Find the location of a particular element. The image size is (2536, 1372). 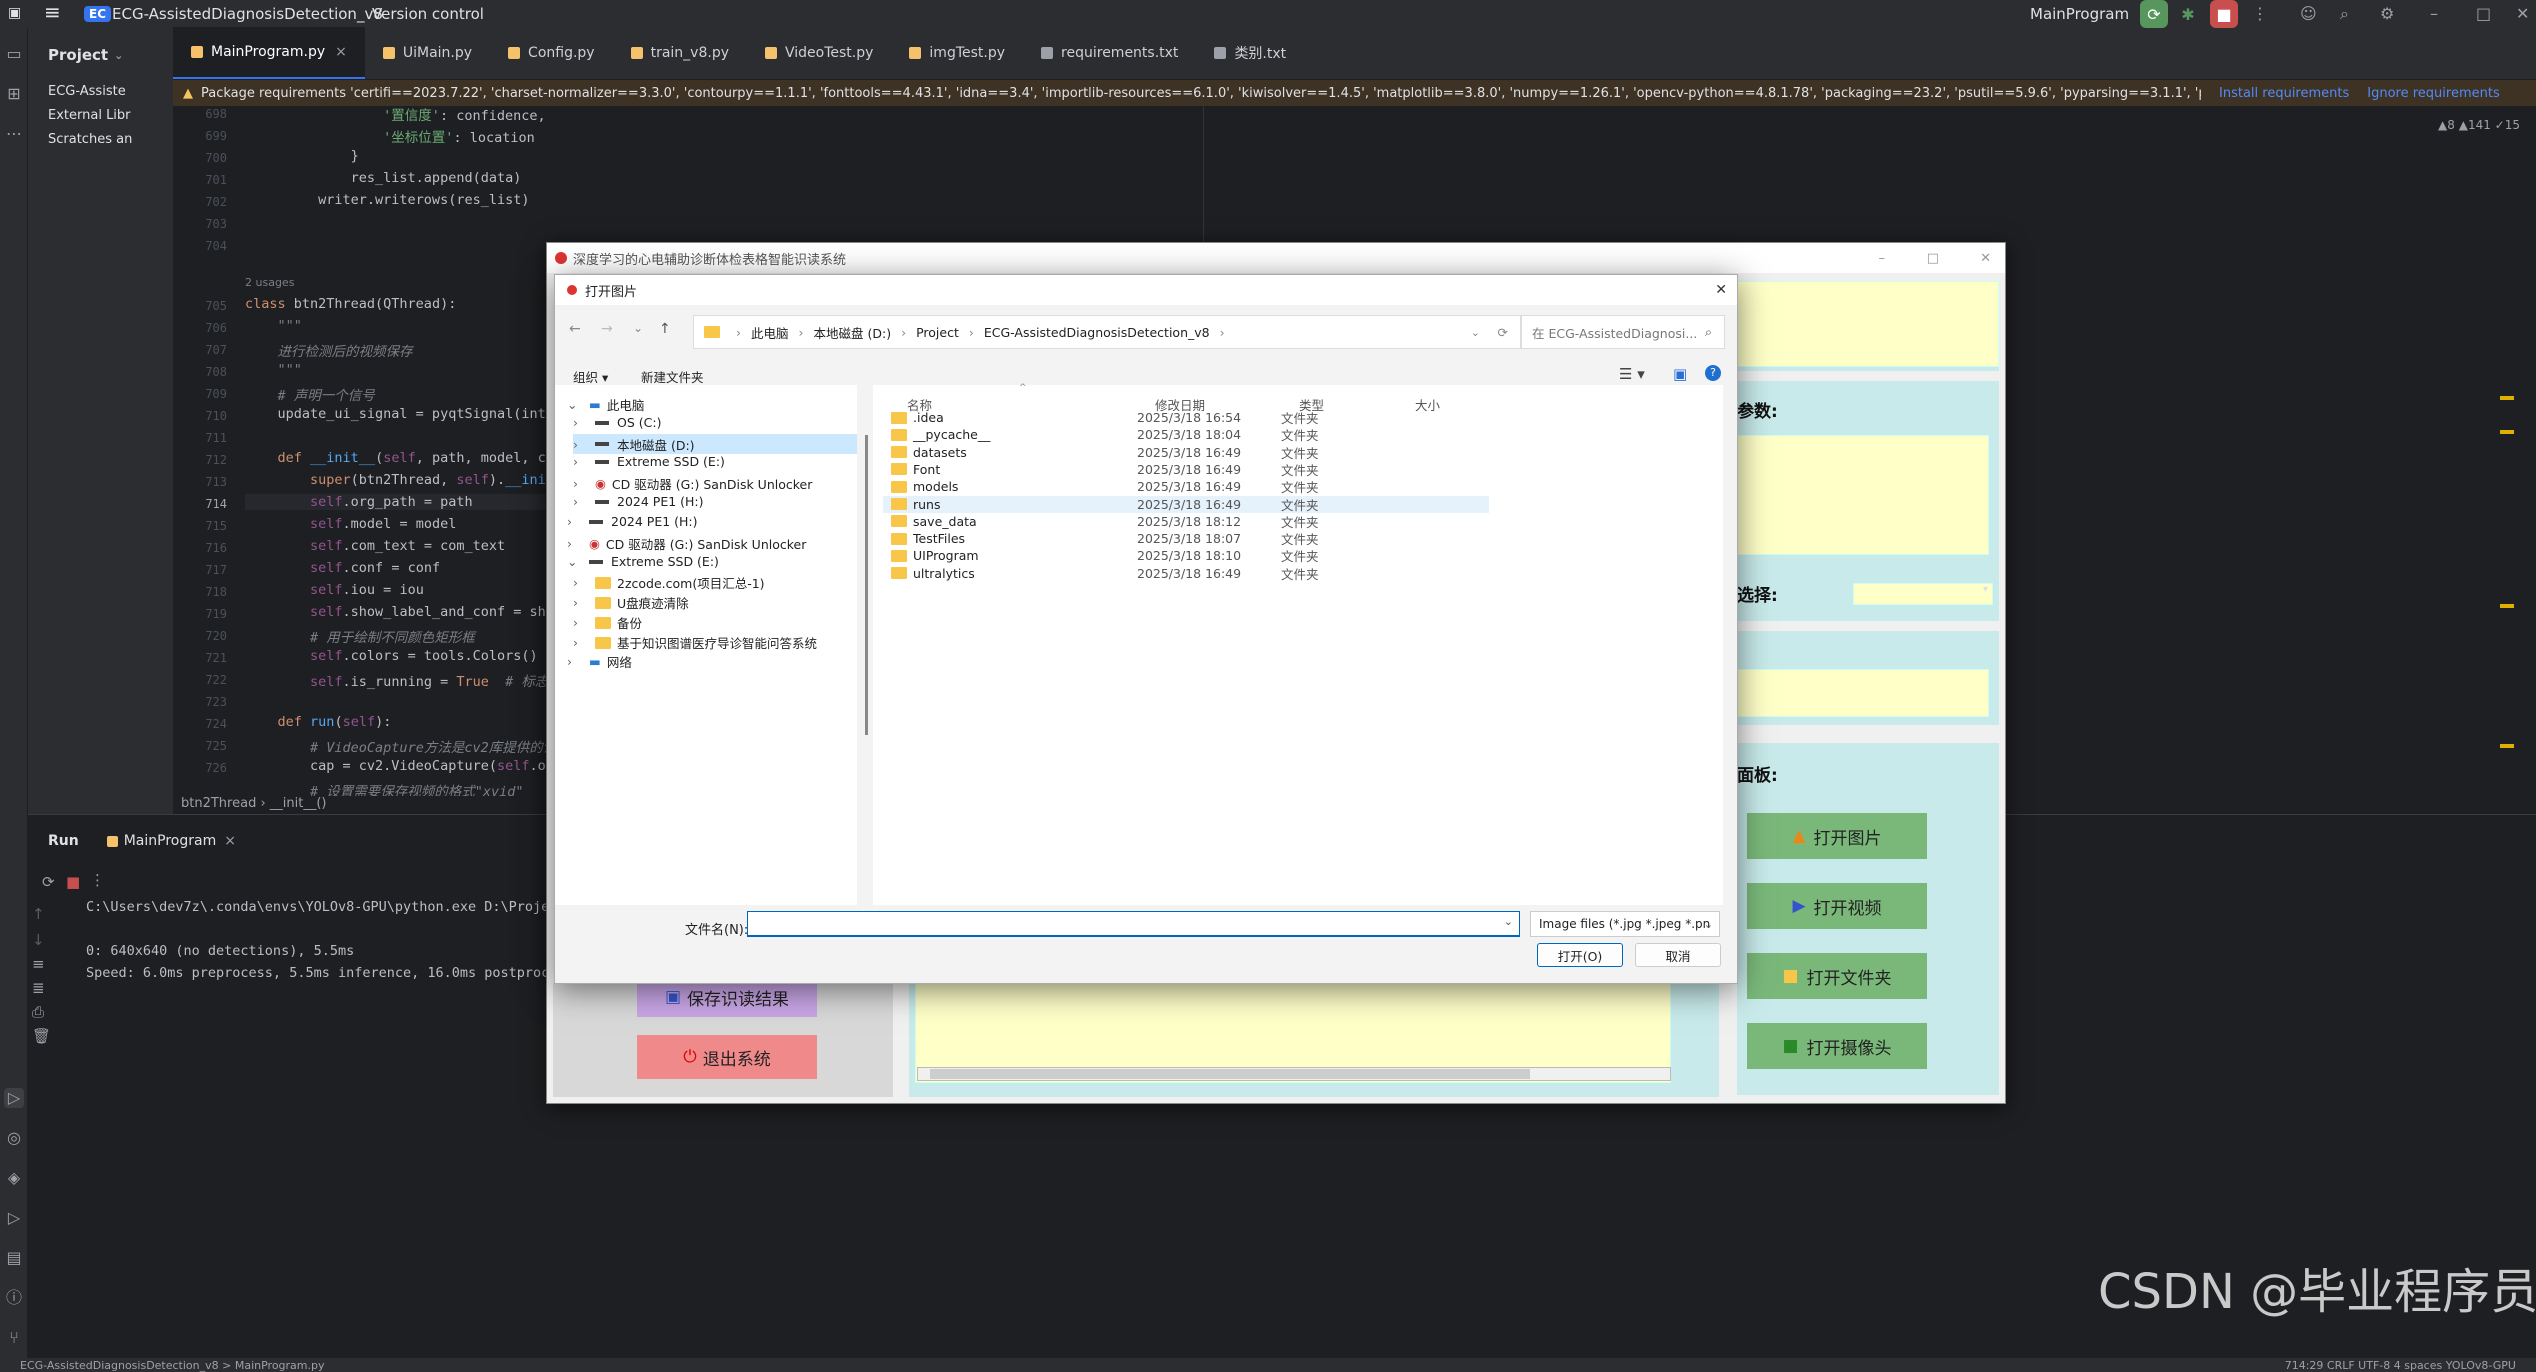

organize-button: 组织 ▾ is located at coordinates (590, 376).